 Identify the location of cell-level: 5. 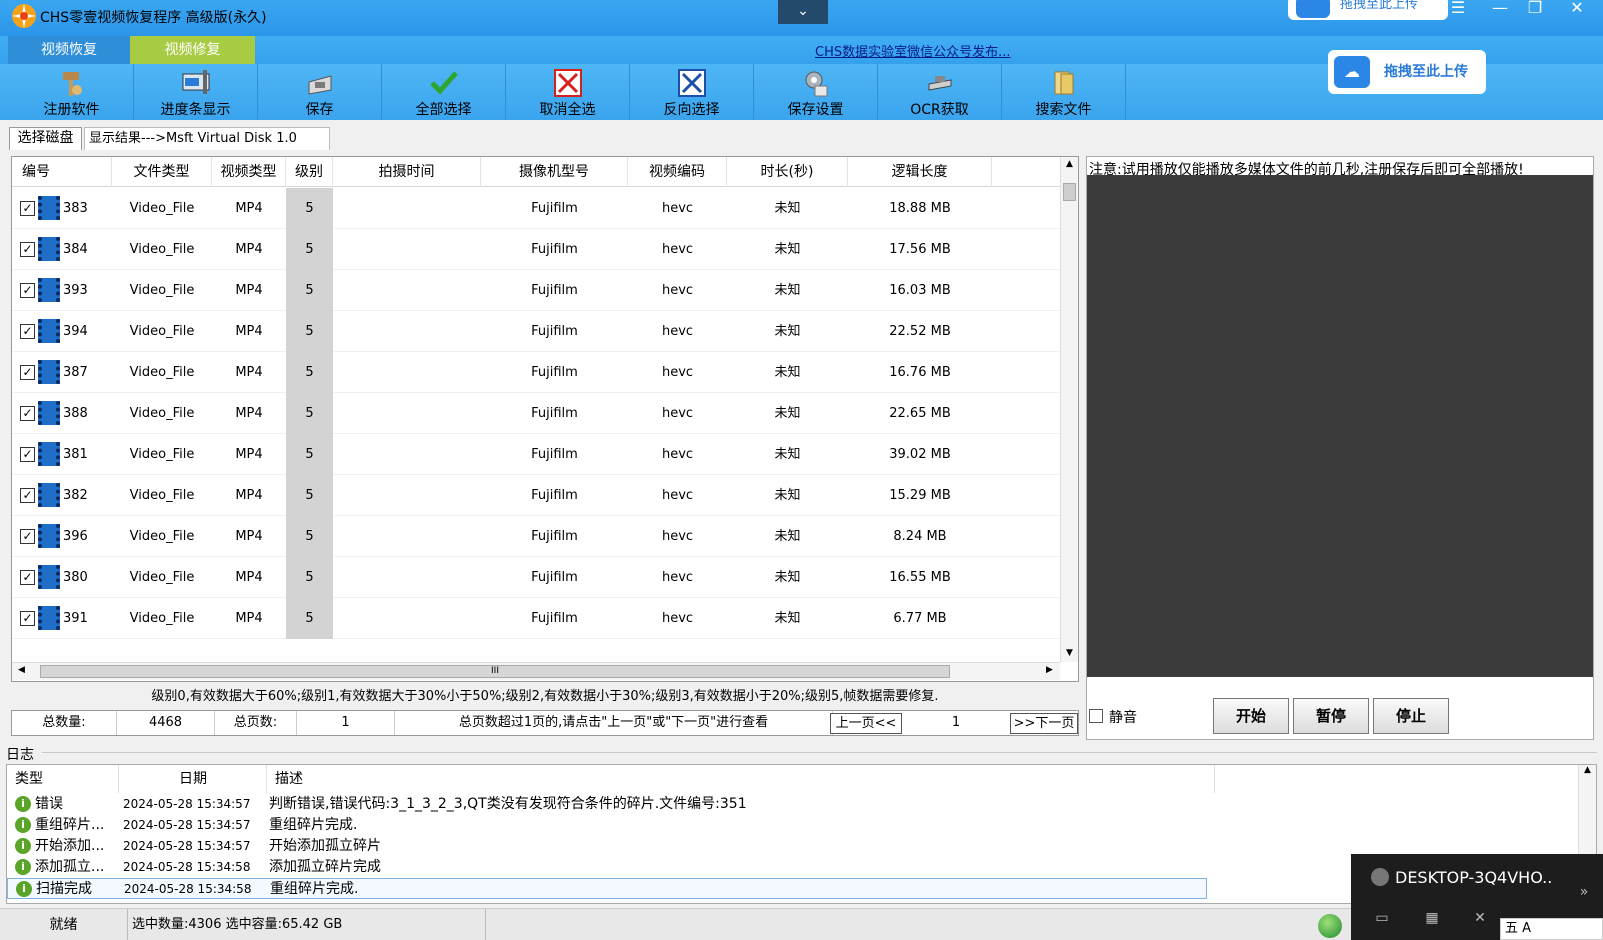
(309, 372).